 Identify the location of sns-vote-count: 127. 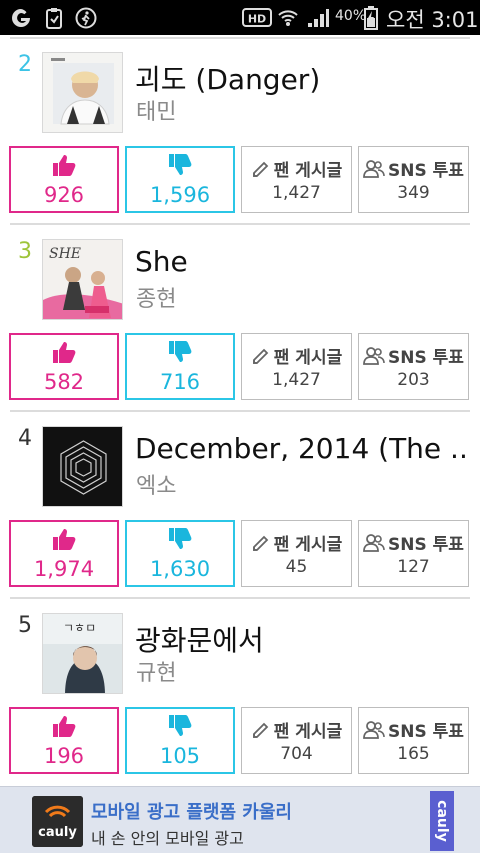
(413, 567).